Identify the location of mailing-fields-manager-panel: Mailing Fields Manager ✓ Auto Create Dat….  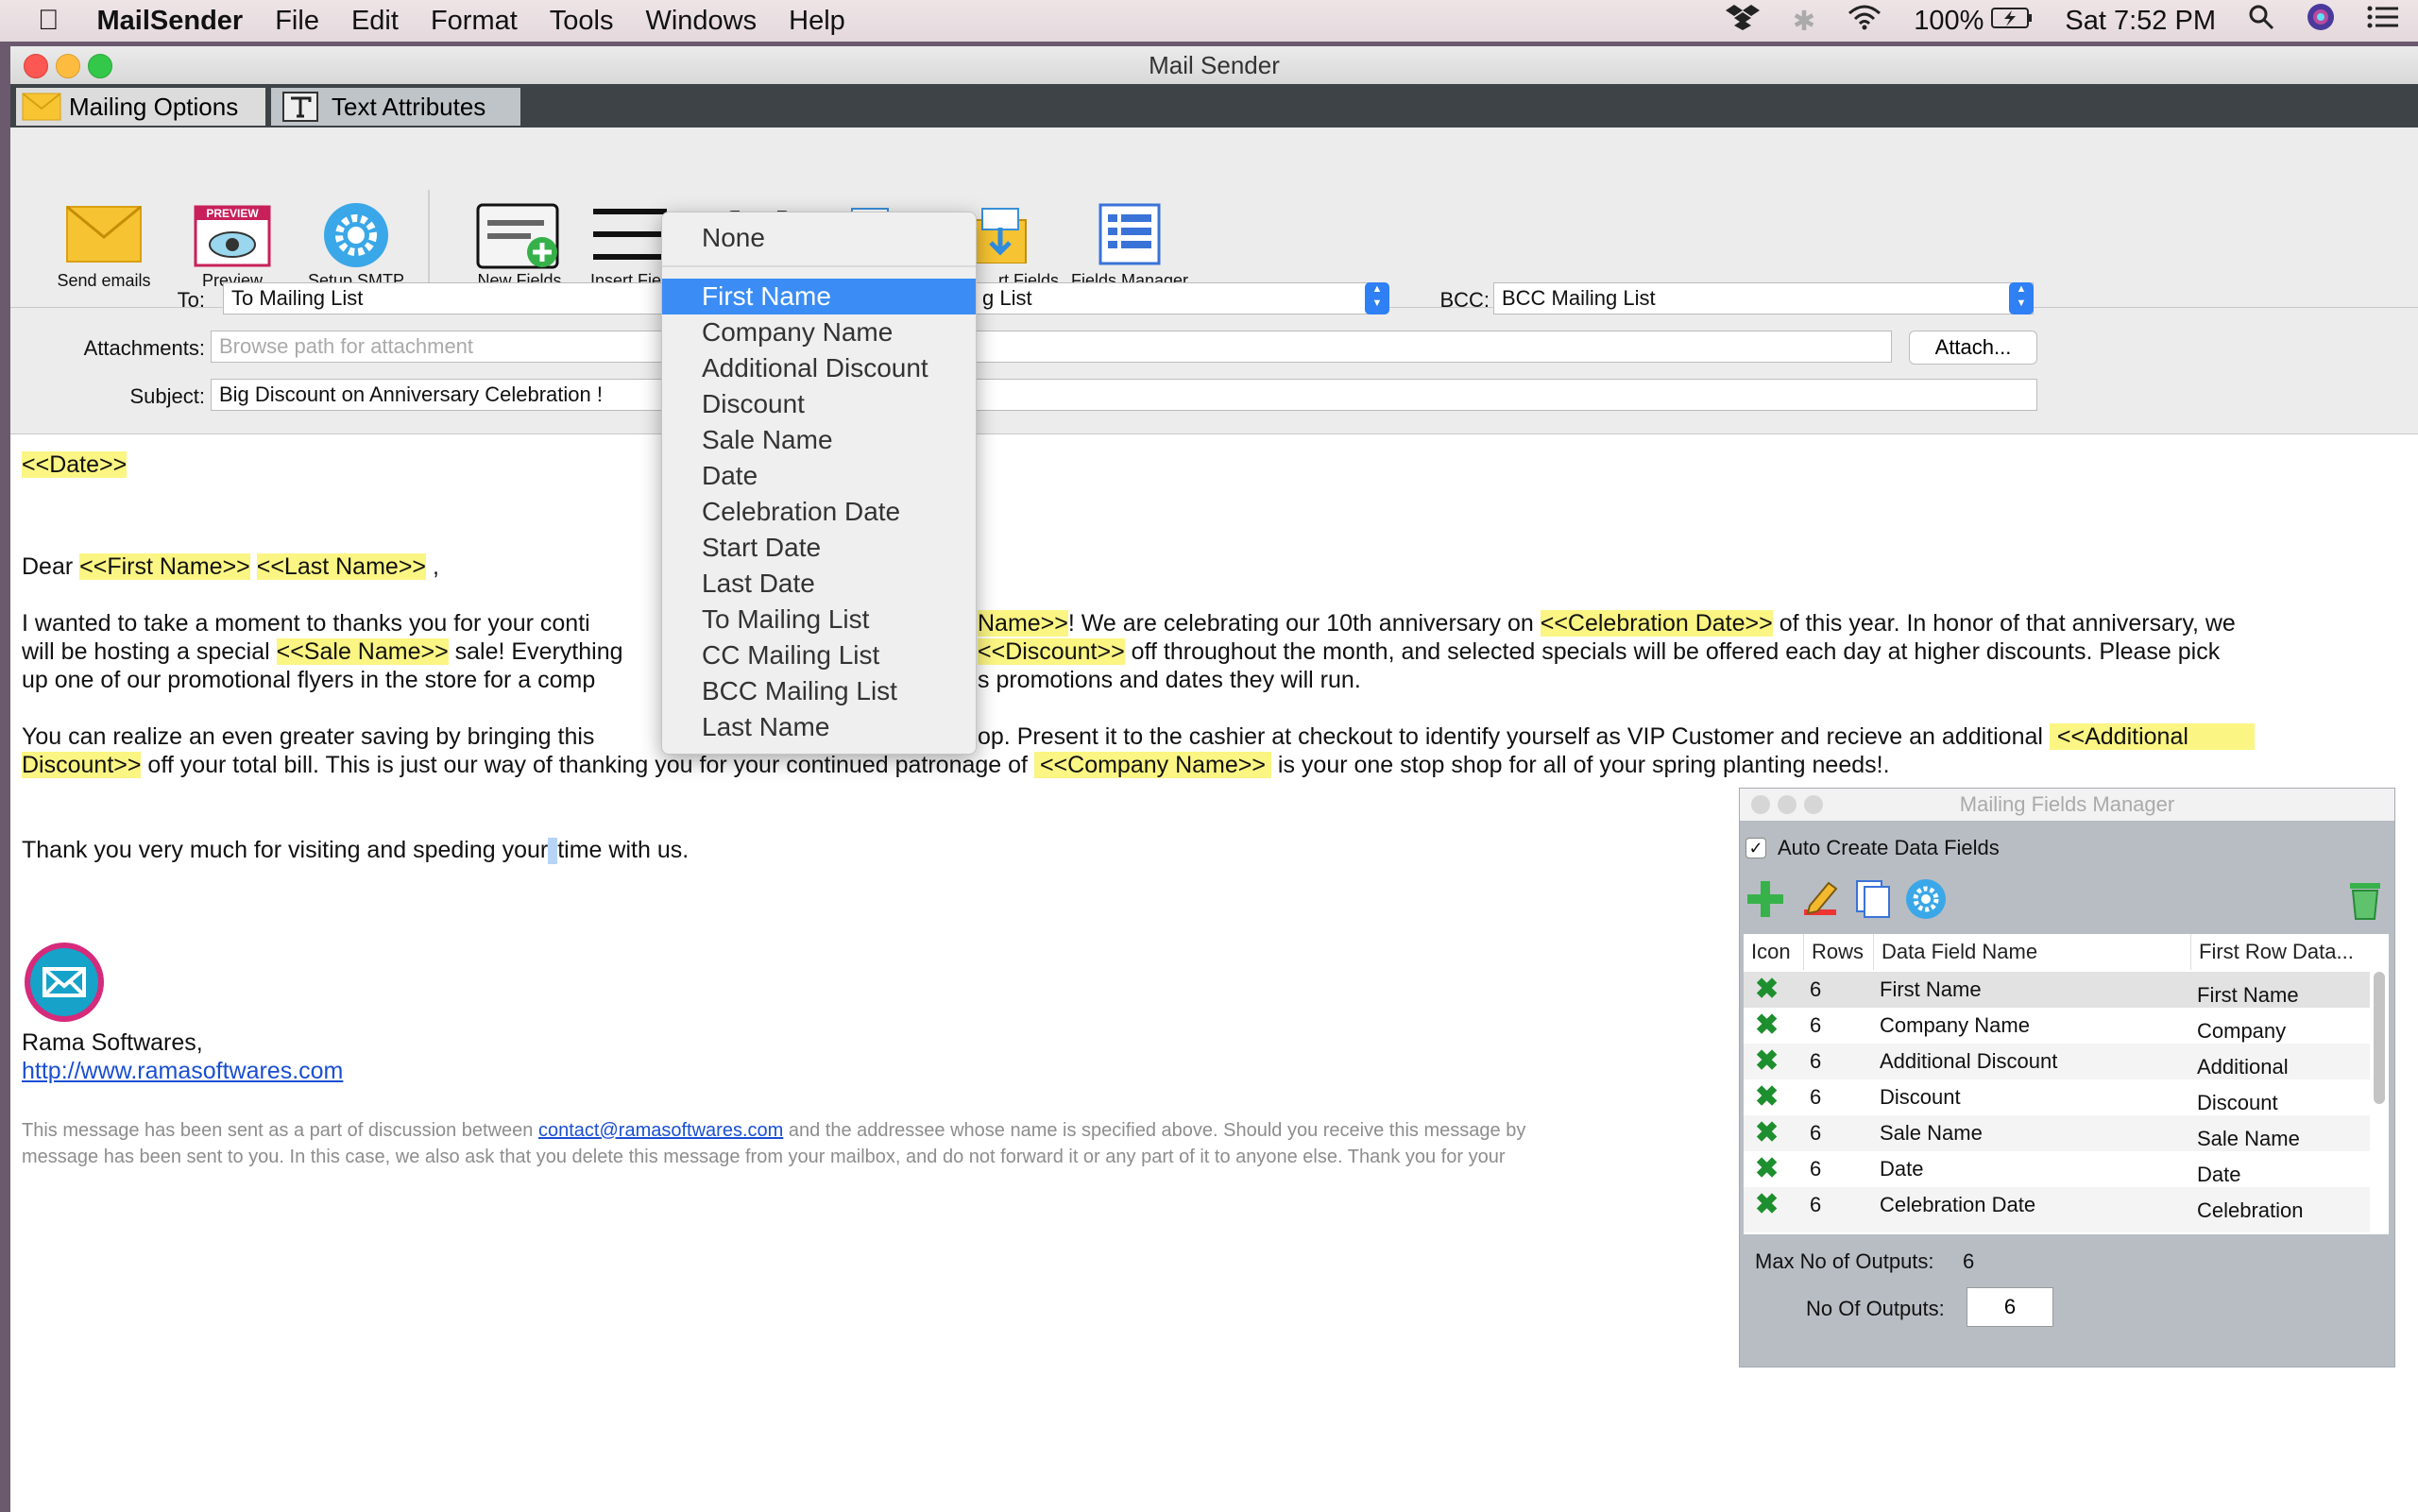
(2067, 1078).